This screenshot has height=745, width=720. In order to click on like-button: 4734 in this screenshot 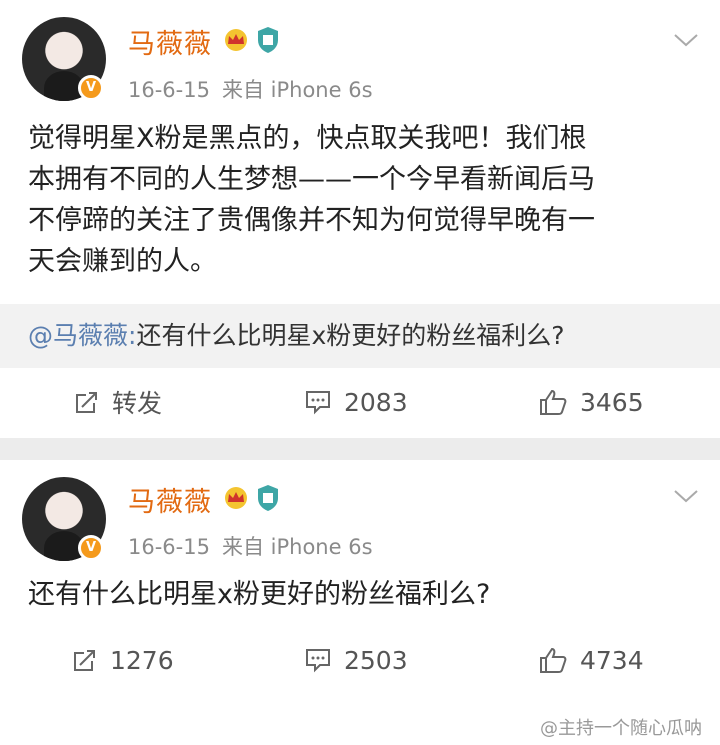, I will do `click(591, 660)`.